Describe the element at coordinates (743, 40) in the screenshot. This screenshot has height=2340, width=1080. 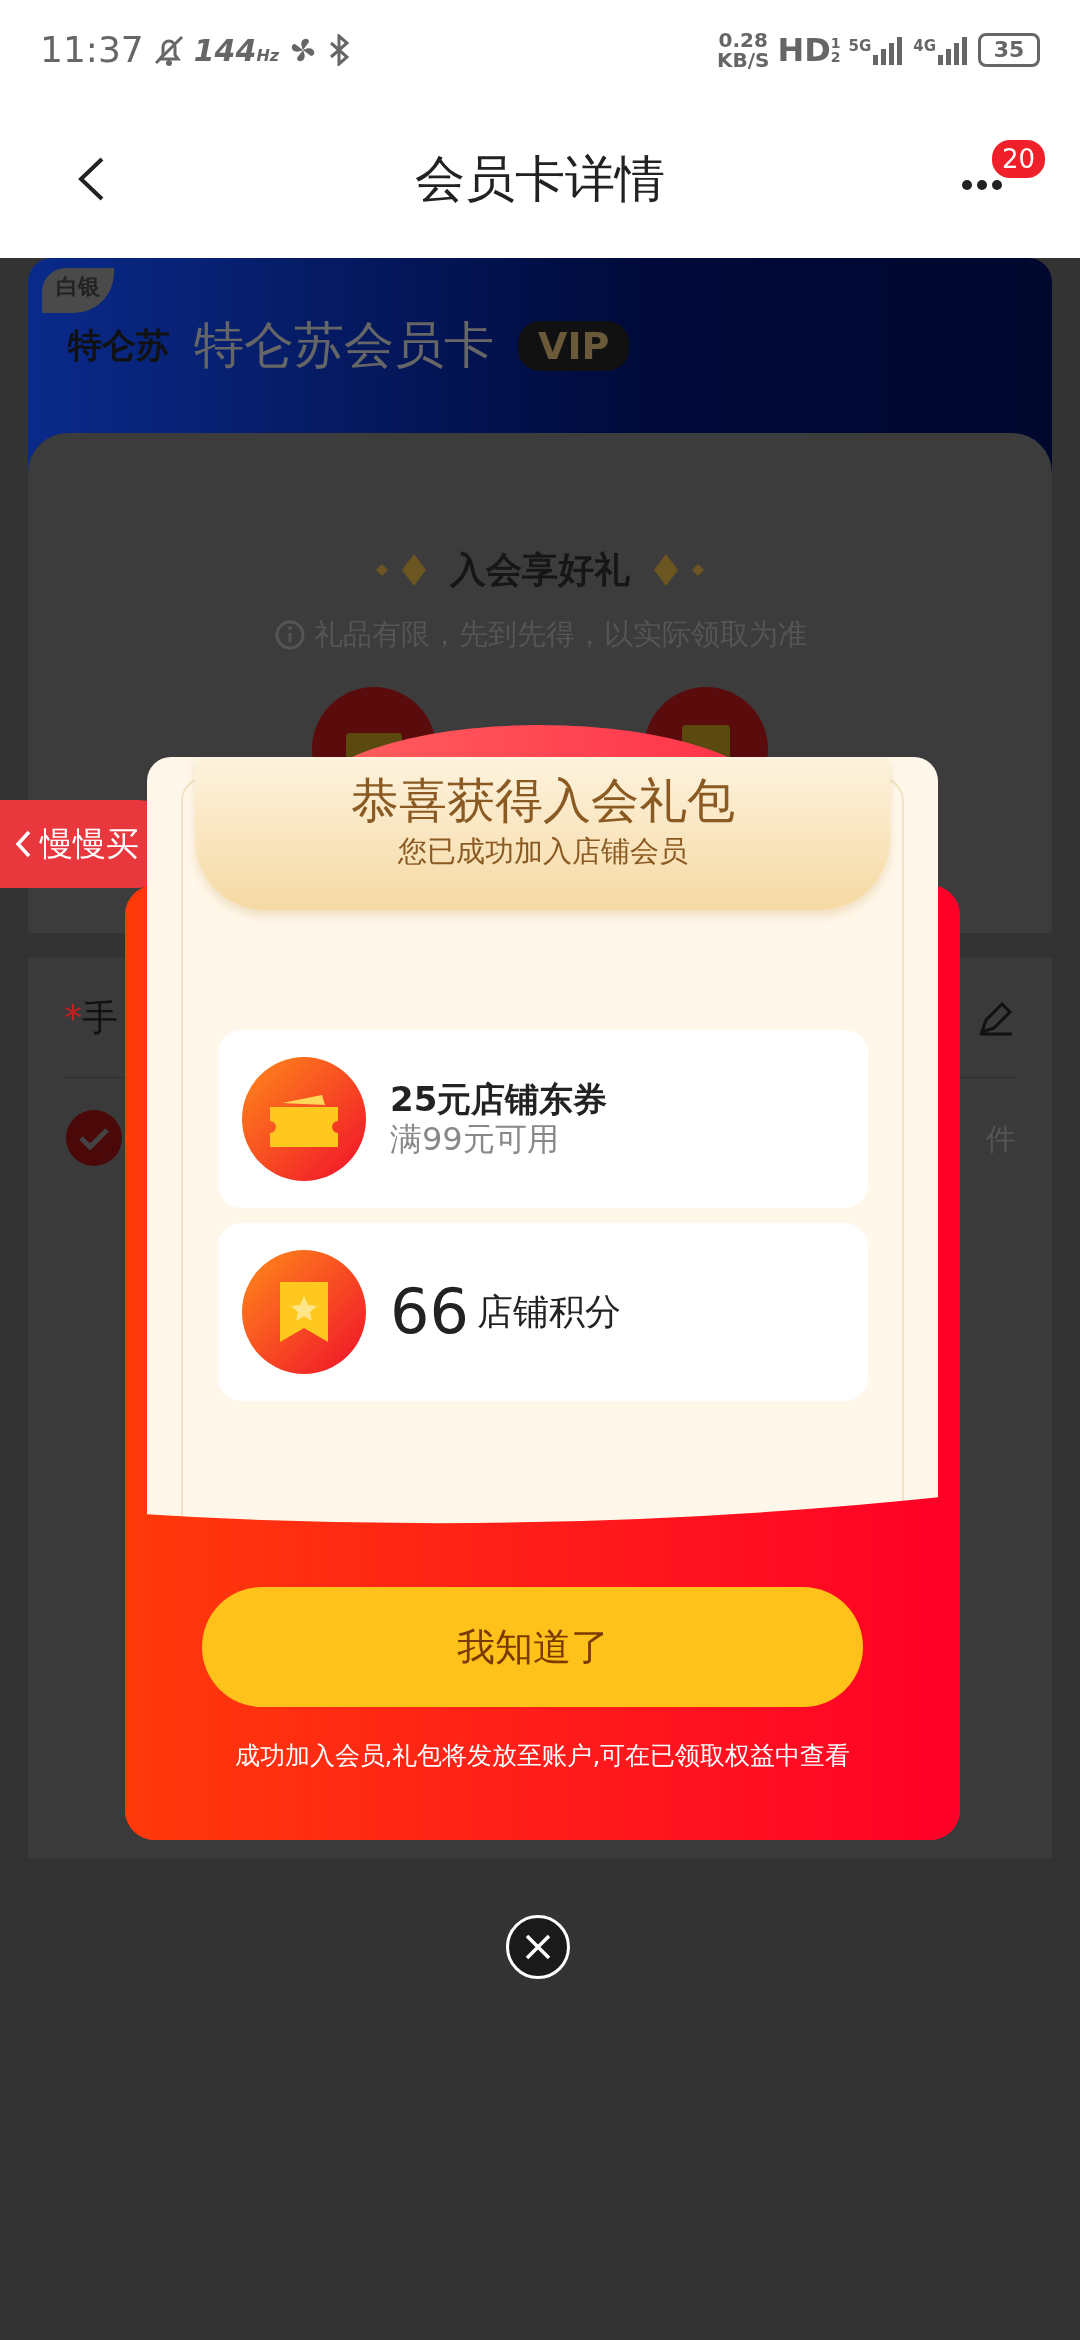
I see `network-speed-text: 0.28` at that location.